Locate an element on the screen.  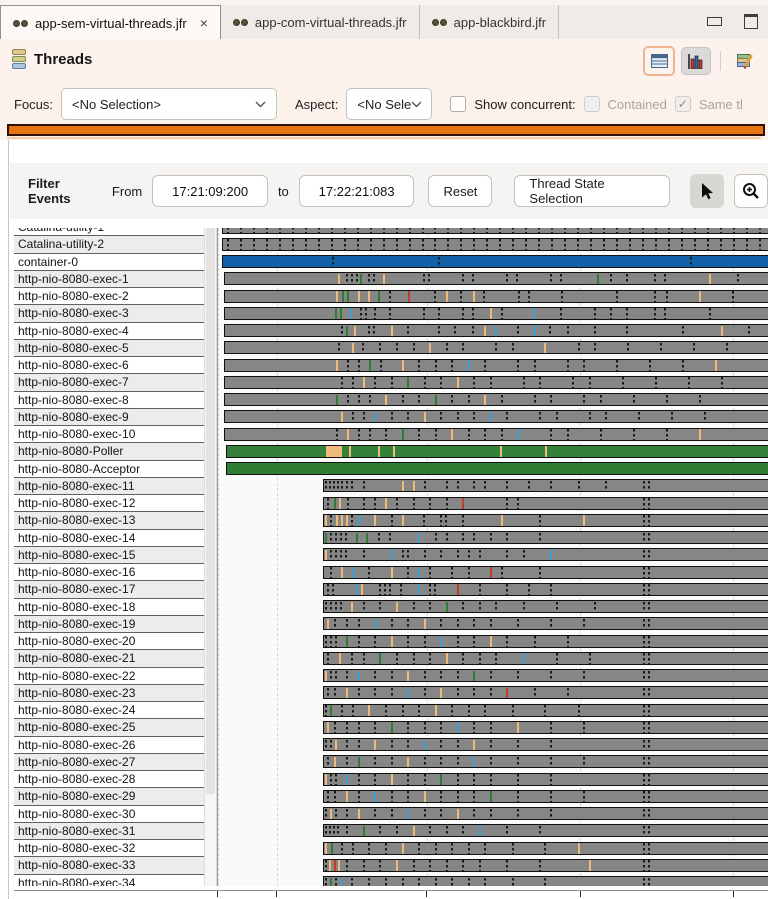
tab-app-com-virtual-threads: app-com-virtual-threads.jfr is located at coordinates (320, 22).